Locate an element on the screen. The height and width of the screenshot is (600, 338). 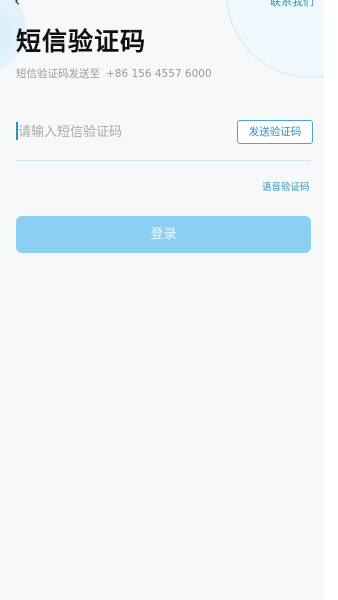
login-button: 登录 is located at coordinates (163, 234).